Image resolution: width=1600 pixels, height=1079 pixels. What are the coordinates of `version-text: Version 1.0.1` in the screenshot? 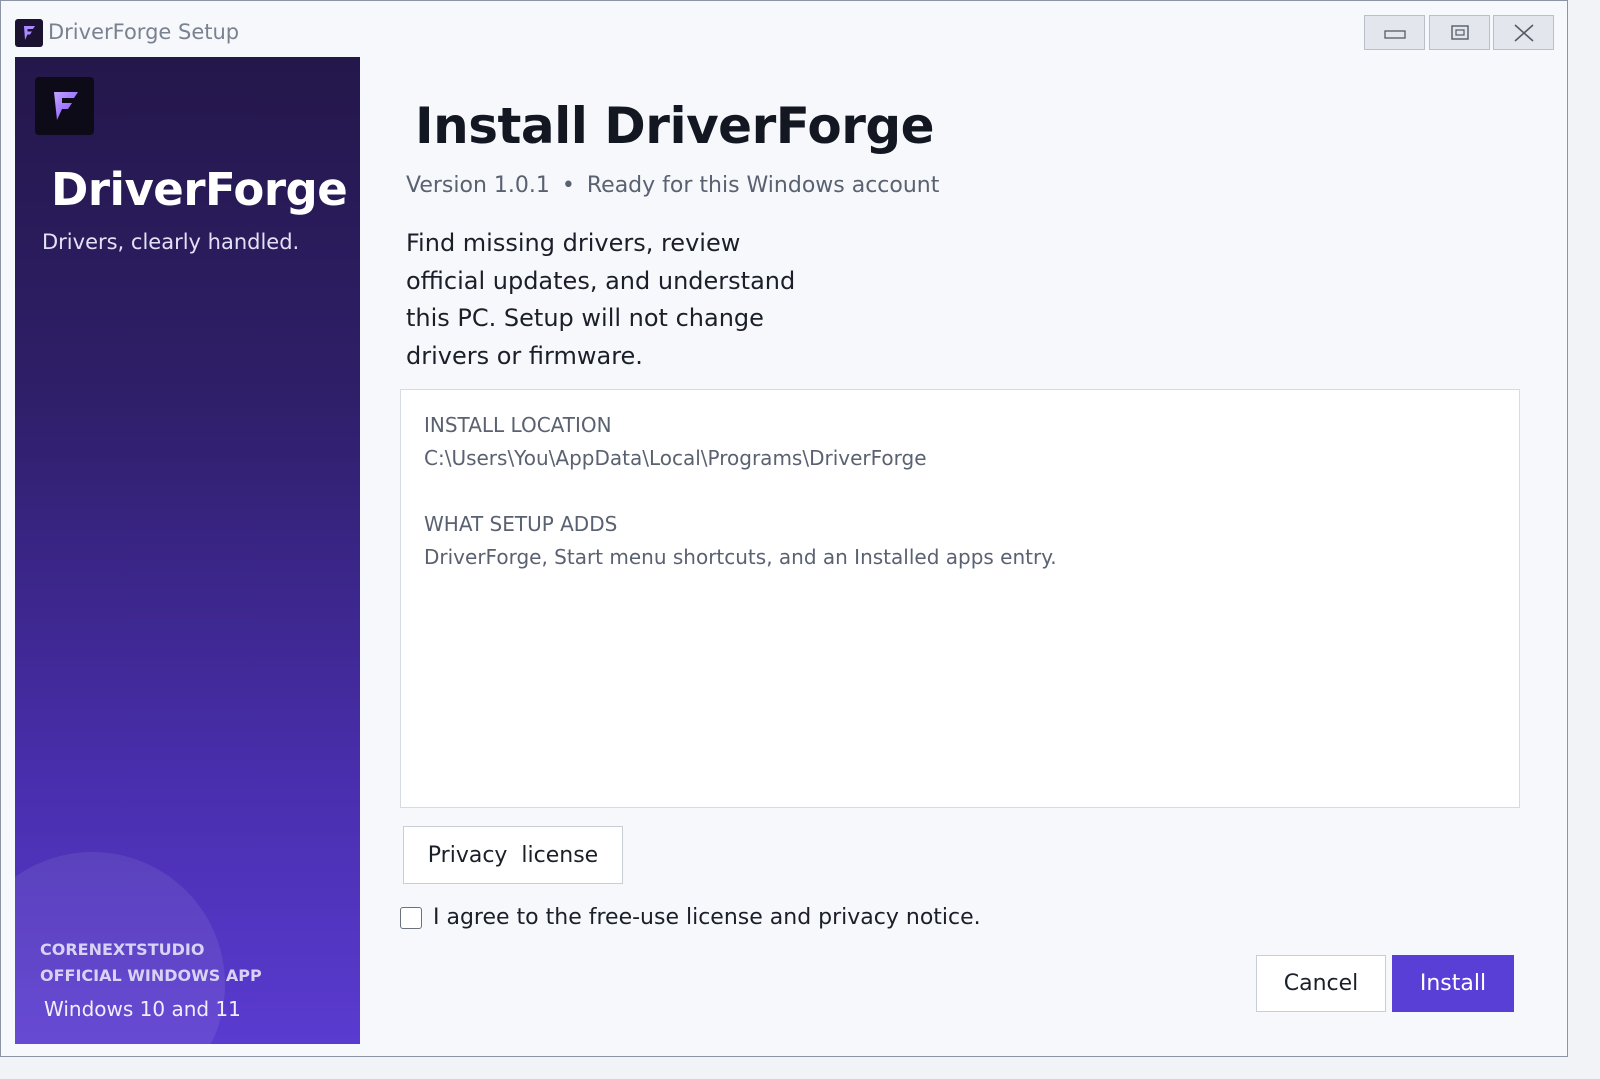 It's located at (478, 185).